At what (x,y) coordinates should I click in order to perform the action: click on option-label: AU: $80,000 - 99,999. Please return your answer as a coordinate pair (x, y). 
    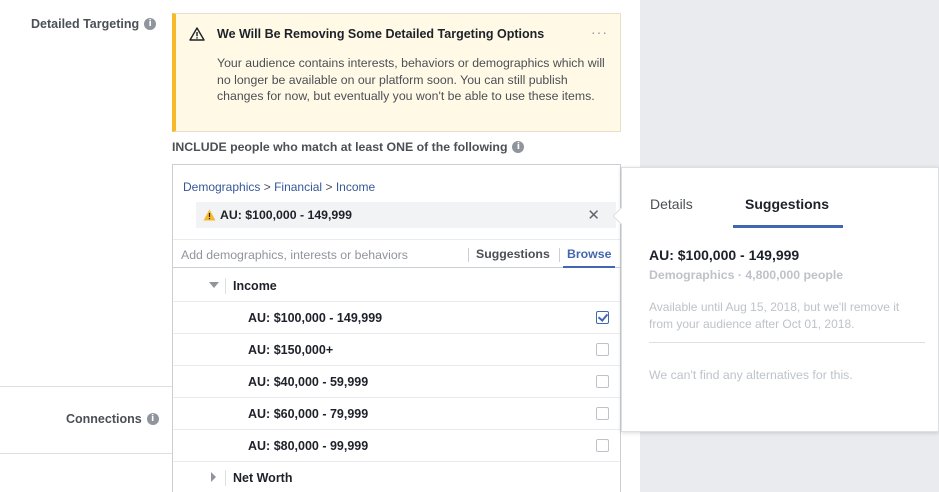
    Looking at the image, I should click on (308, 445).